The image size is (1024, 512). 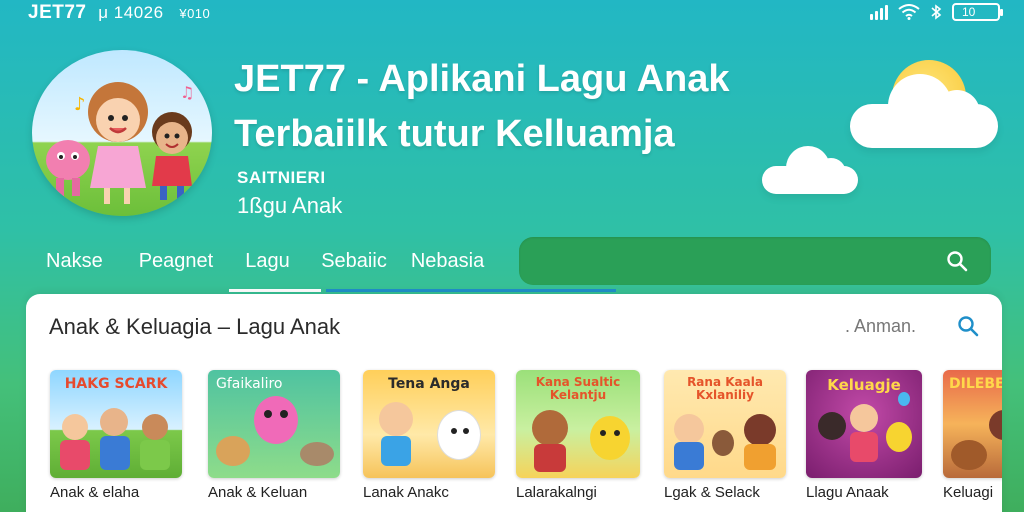 I want to click on tab-lagu: Lagu, so click(x=275, y=269).